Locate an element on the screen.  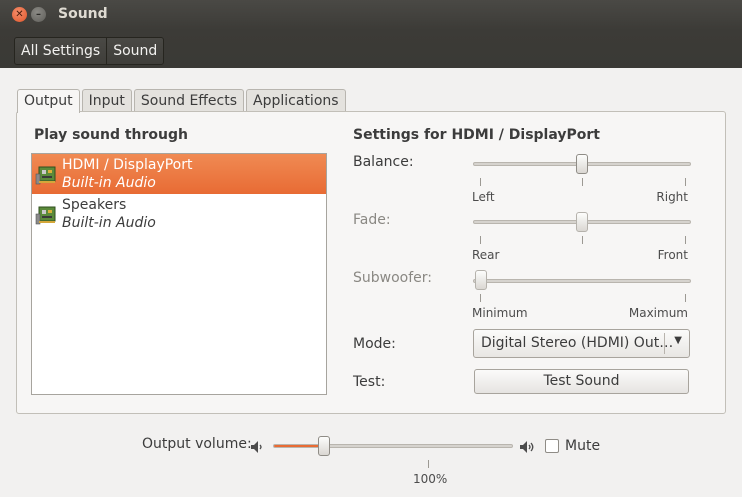
balance-tick-left is located at coordinates (480, 182).